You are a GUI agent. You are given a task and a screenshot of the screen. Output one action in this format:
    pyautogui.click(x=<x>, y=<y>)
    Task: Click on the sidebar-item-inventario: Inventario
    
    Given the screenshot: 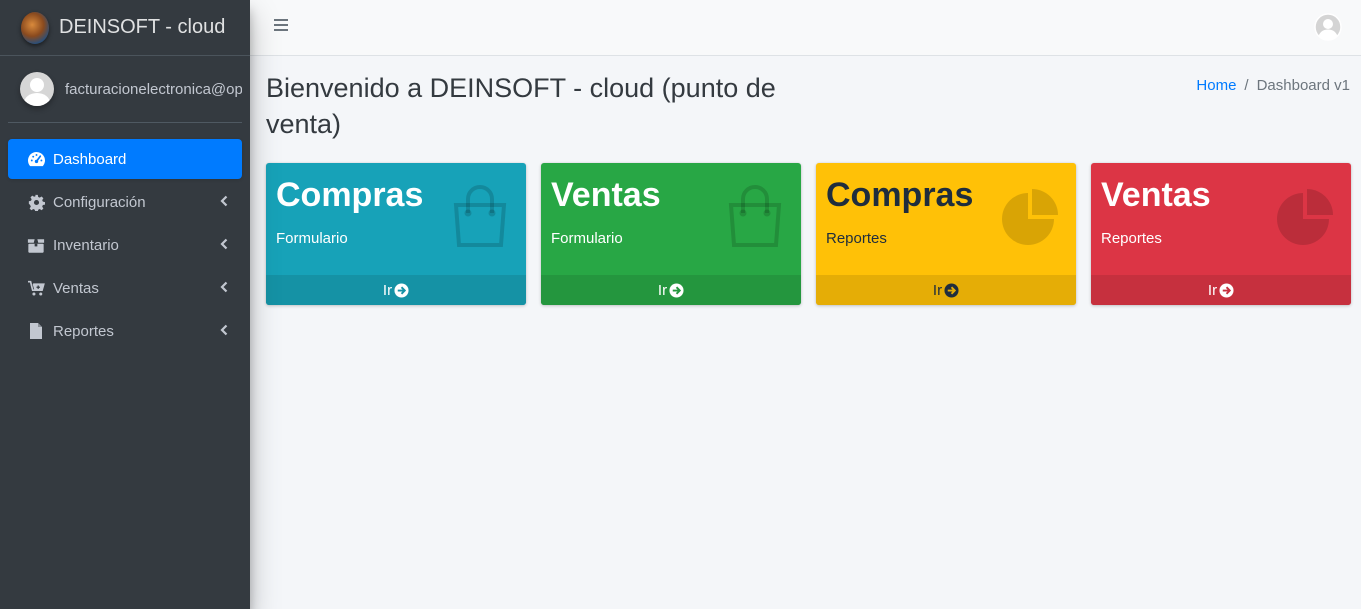 What is the action you would take?
    pyautogui.click(x=125, y=245)
    